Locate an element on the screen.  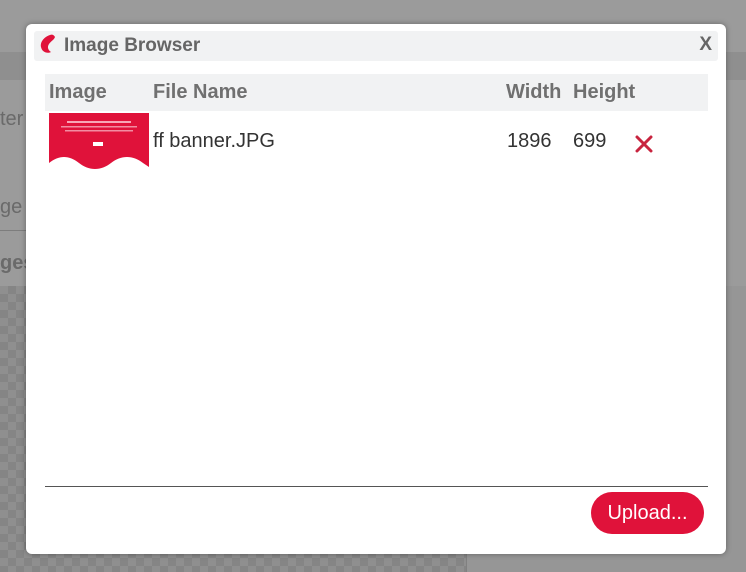
column-header-width: Width is located at coordinates (534, 92).